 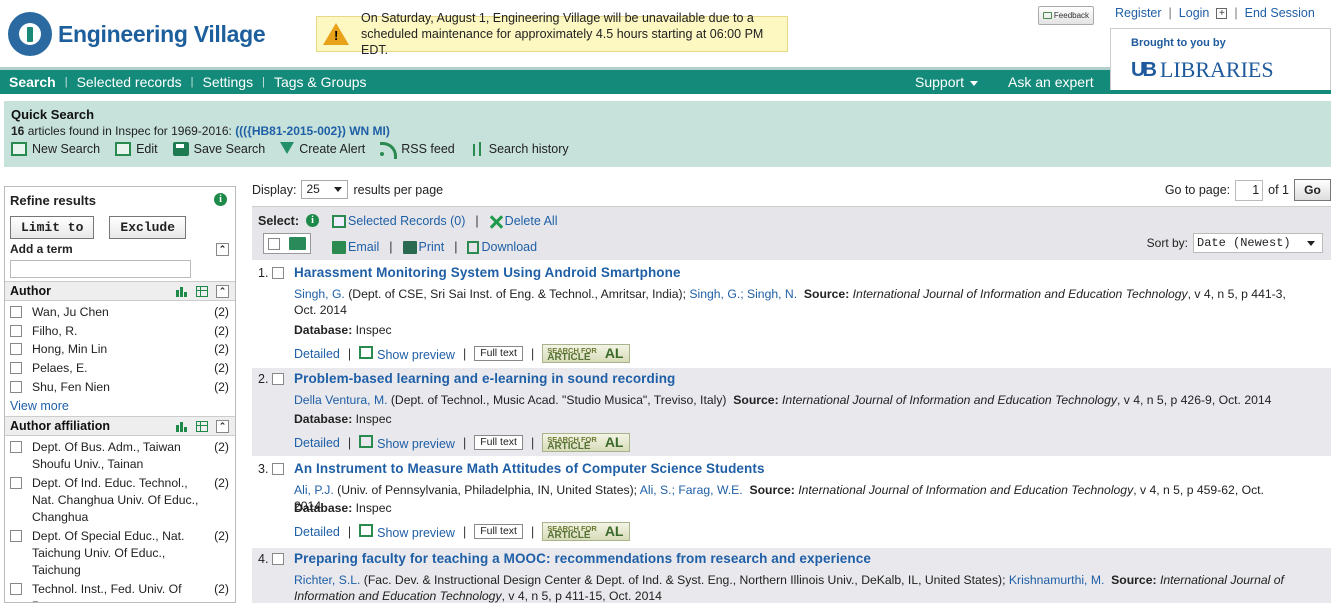 I want to click on new-search-button: New Search, so click(x=55, y=149).